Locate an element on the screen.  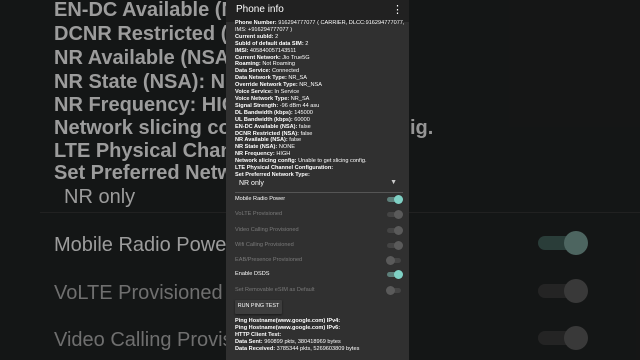
app-bar: Phone info ⋮ is located at coordinates (317, 11).